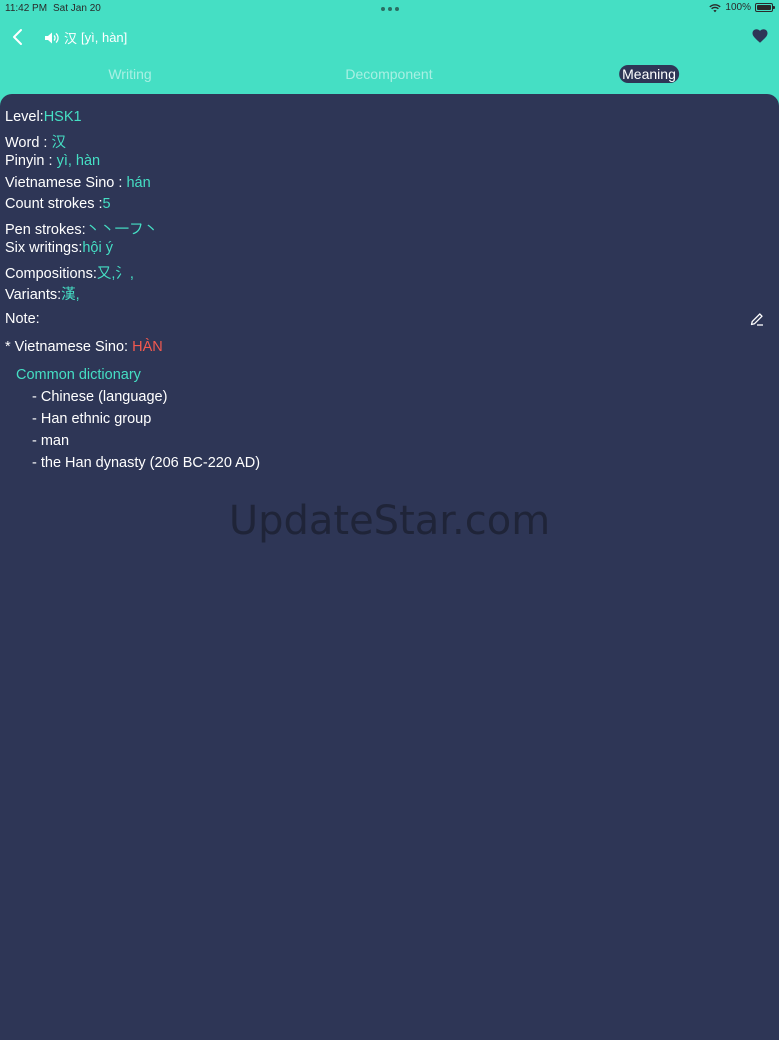  I want to click on dictionary-item: - Han ethnic group, so click(92, 419).